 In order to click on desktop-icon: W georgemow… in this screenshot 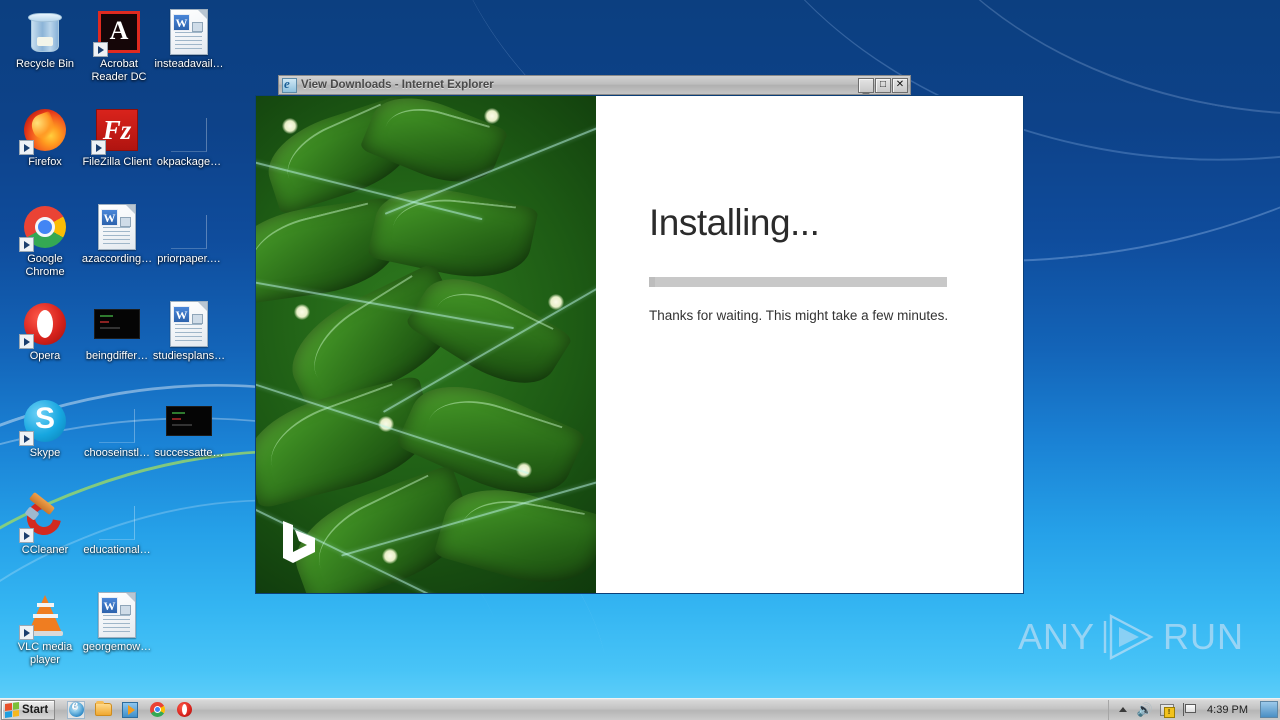, I will do `click(117, 622)`.